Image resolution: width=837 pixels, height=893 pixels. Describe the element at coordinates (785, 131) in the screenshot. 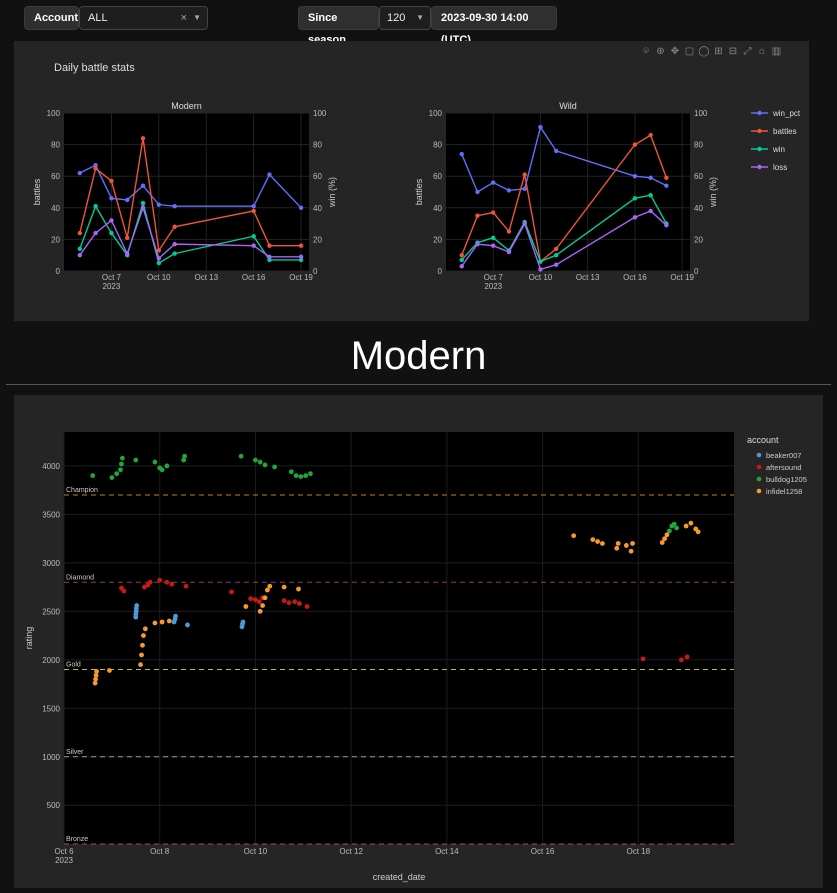

I see `legend-label-battles: battles` at that location.